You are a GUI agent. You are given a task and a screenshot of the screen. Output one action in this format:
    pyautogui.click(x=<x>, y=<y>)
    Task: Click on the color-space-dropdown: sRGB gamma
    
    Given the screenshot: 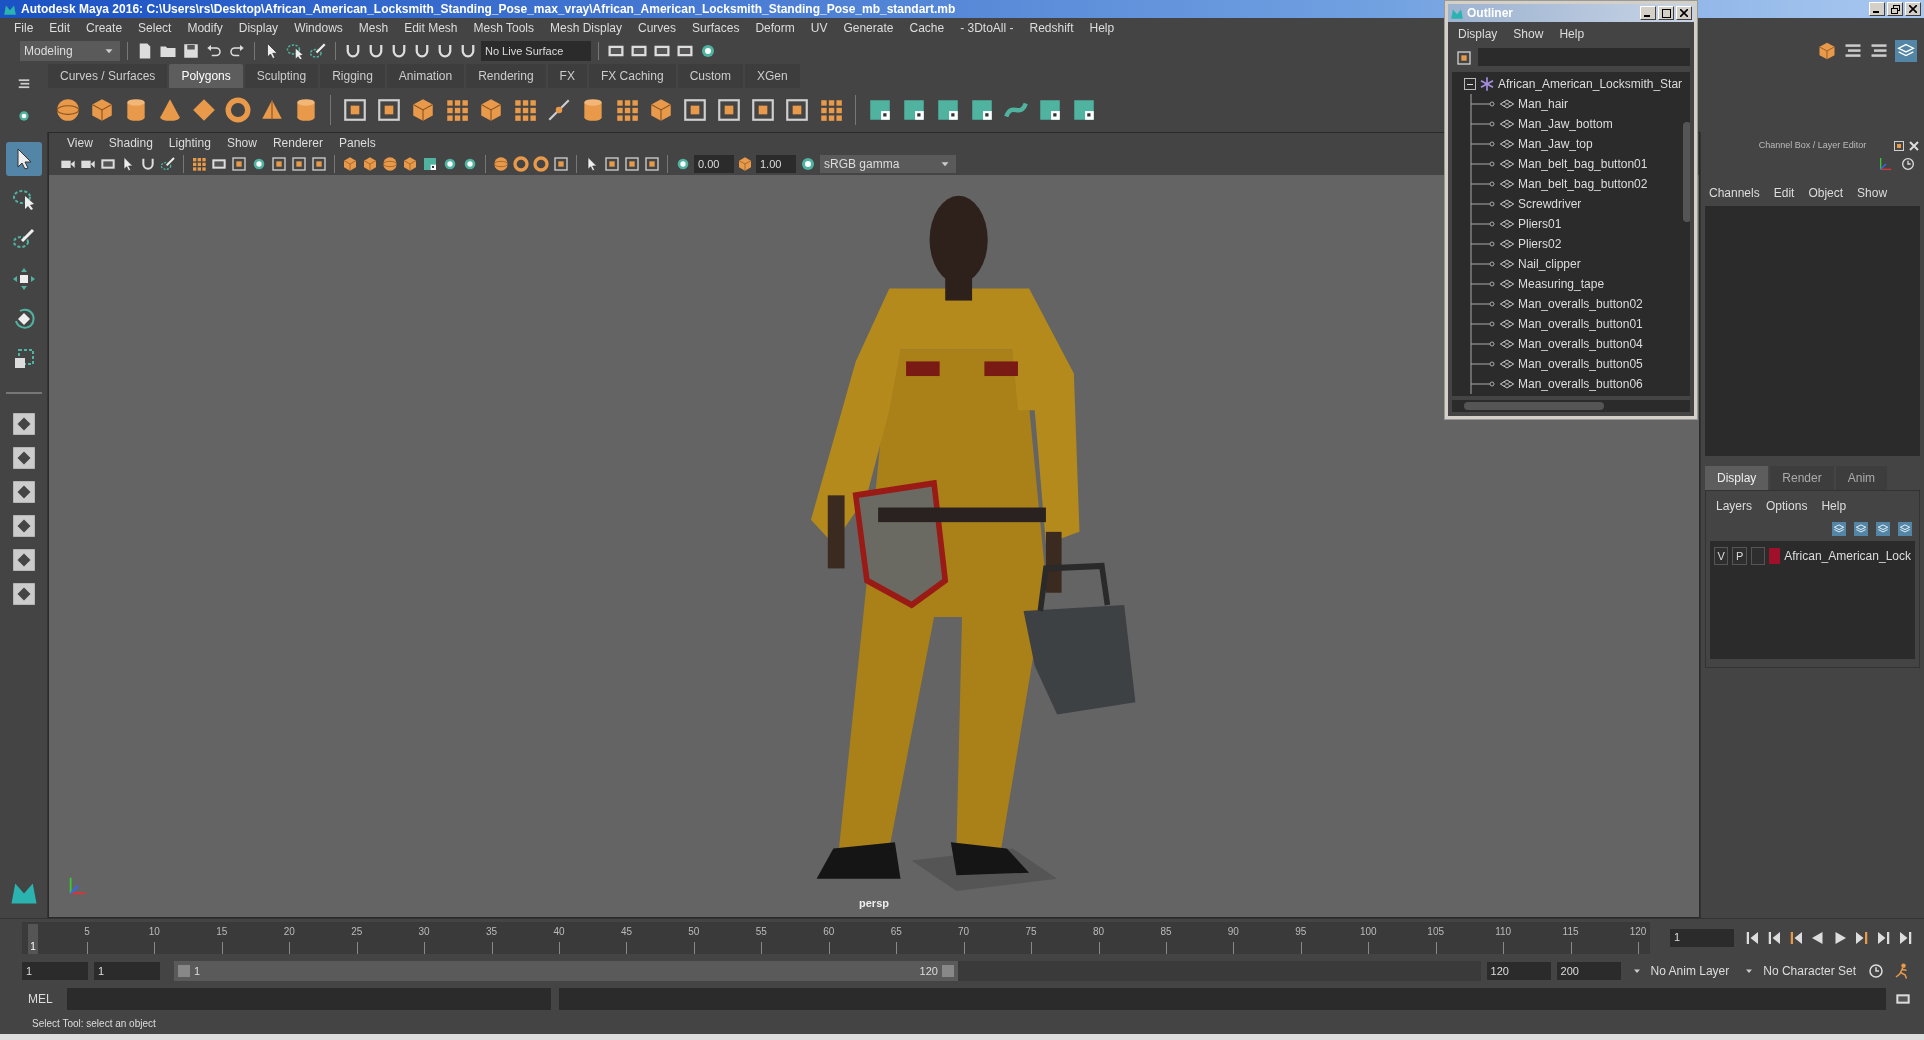 What is the action you would take?
    pyautogui.click(x=888, y=164)
    